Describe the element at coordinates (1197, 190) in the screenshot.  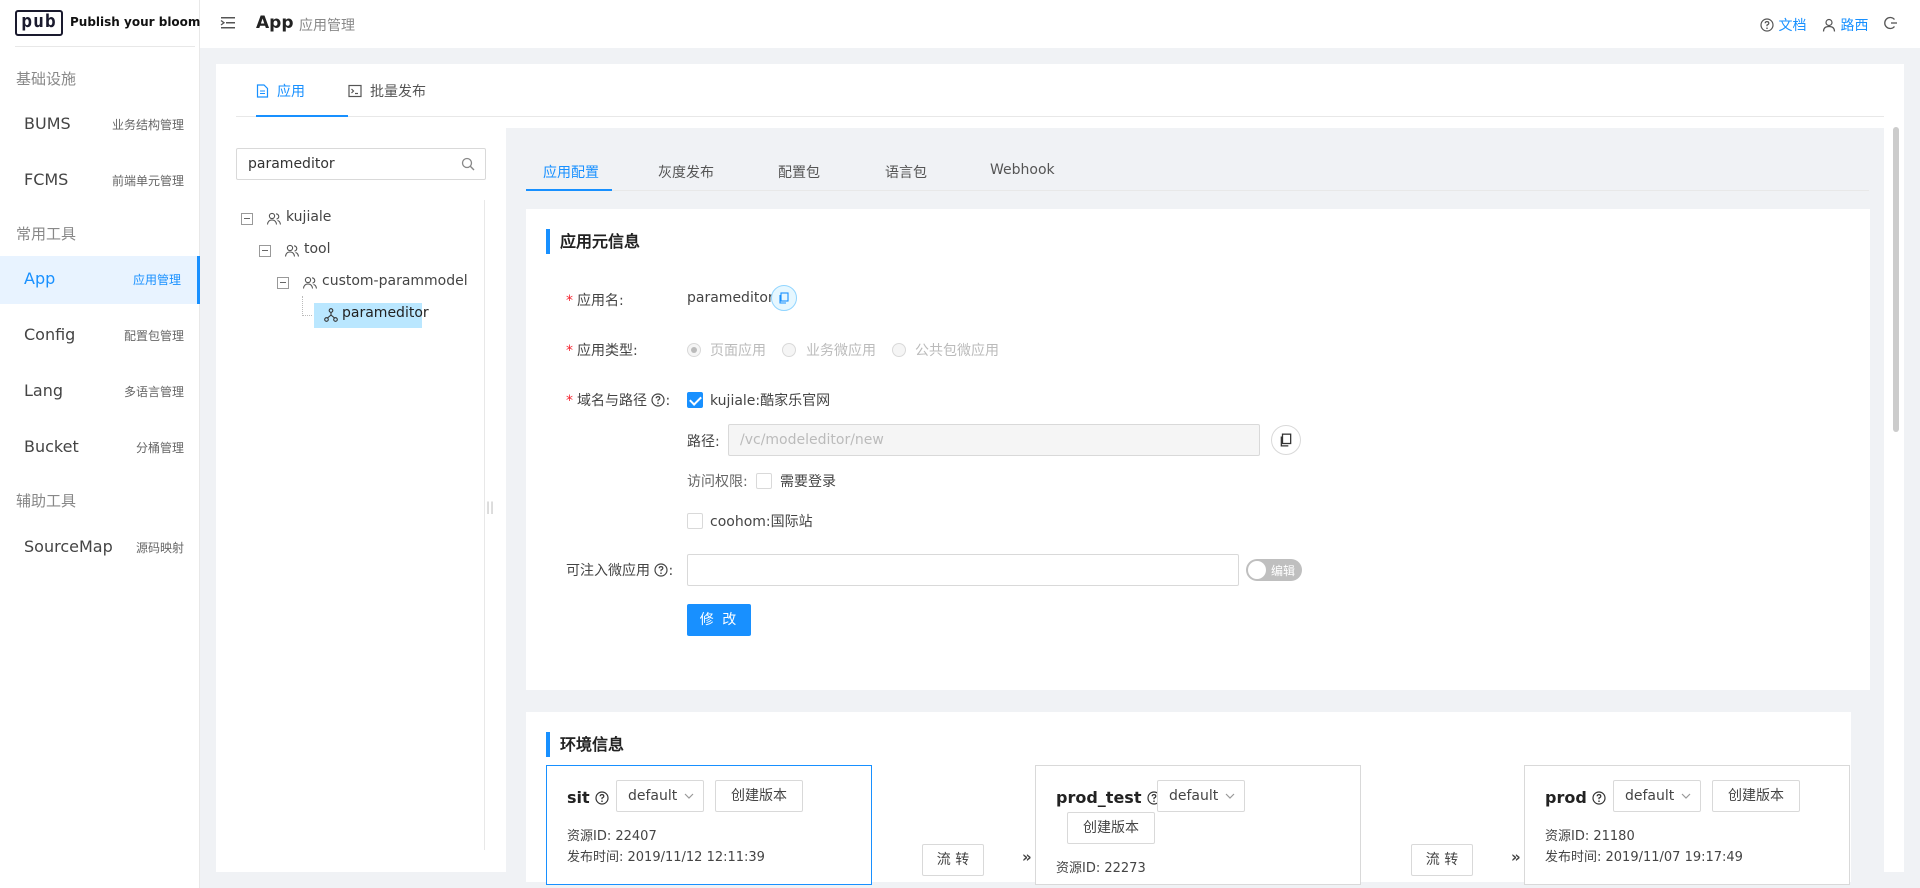
I see `tabs-divider` at that location.